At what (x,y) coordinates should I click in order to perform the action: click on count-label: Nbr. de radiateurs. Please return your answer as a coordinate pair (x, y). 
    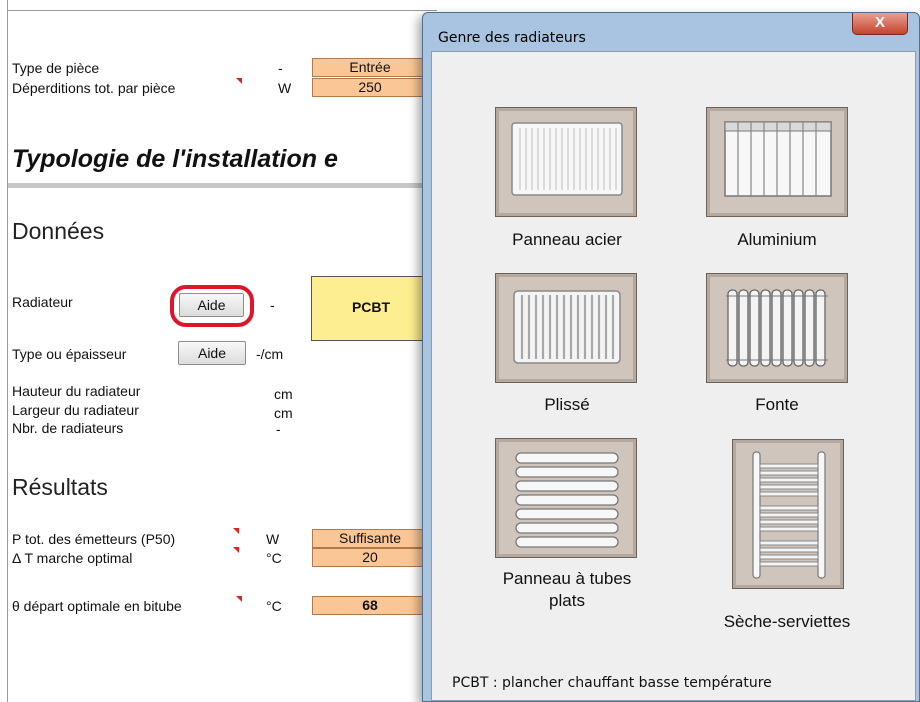
    Looking at the image, I should click on (68, 428).